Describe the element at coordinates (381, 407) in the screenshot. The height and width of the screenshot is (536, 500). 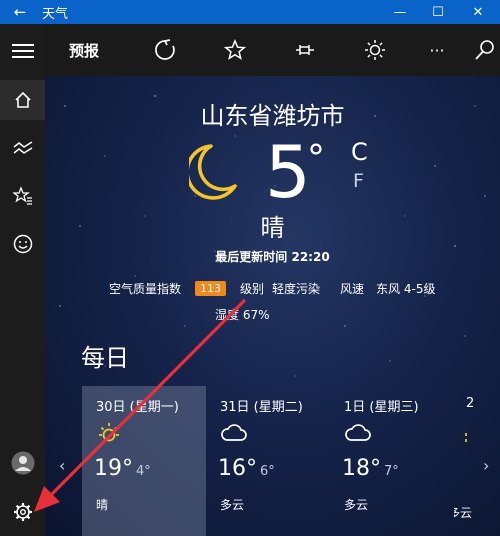
I see `day-name: 1日 (星期三)` at that location.